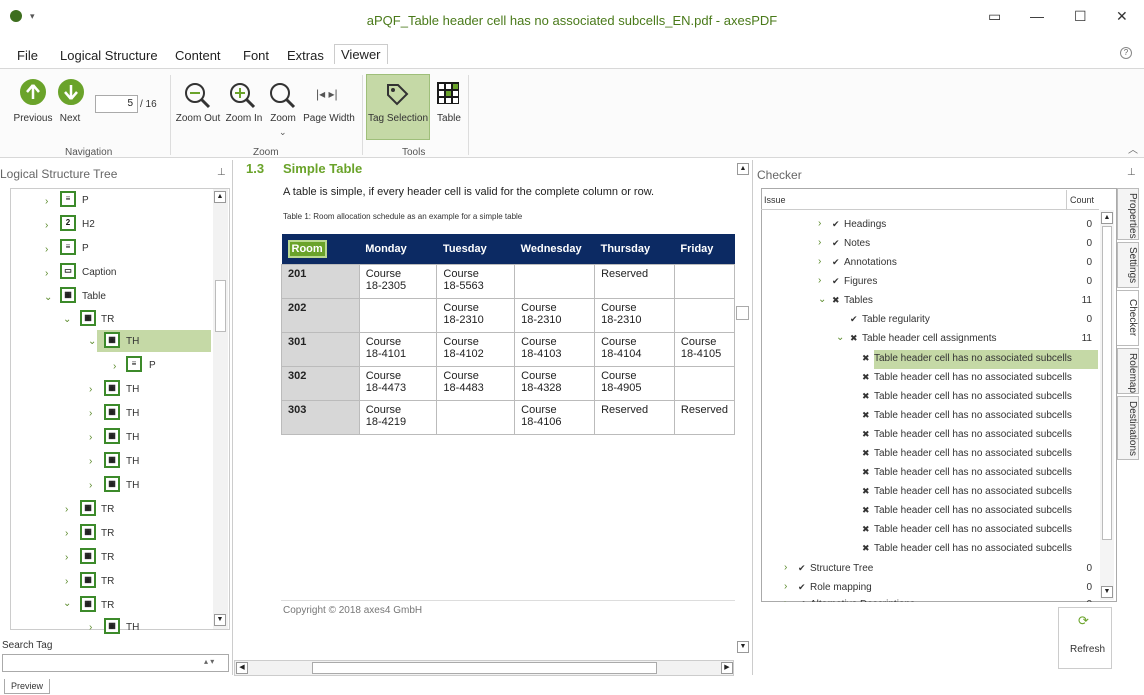 The width and height of the screenshot is (1144, 695). I want to click on checker-scroll-up: ▲, so click(1107, 218).